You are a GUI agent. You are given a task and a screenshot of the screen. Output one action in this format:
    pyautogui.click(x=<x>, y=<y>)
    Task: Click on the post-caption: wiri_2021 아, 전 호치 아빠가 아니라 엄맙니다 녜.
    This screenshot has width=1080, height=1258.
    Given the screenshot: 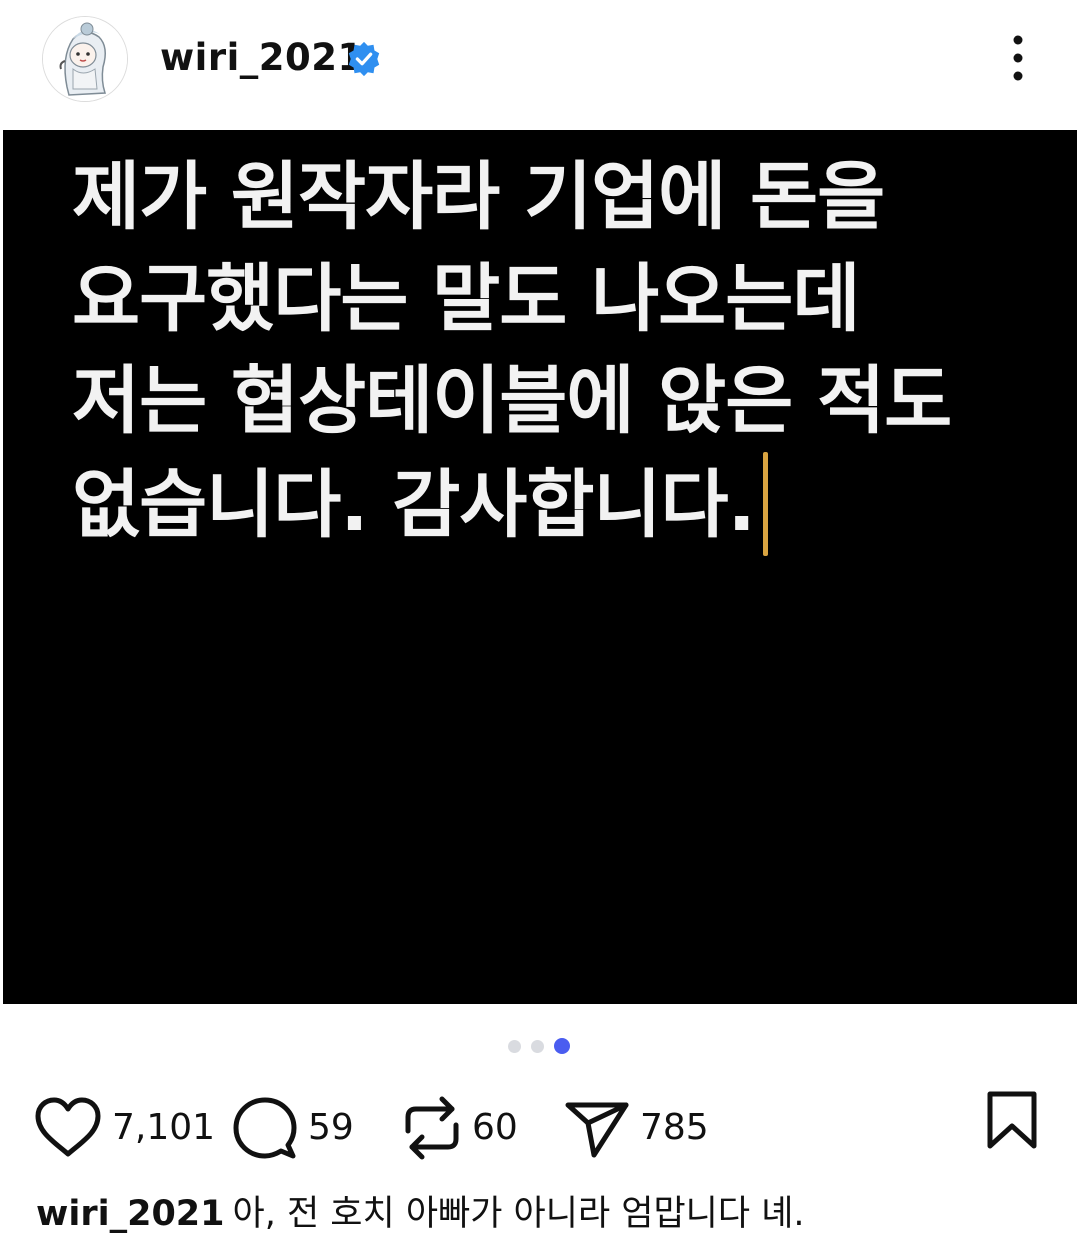 What is the action you would take?
    pyautogui.click(x=546, y=1214)
    